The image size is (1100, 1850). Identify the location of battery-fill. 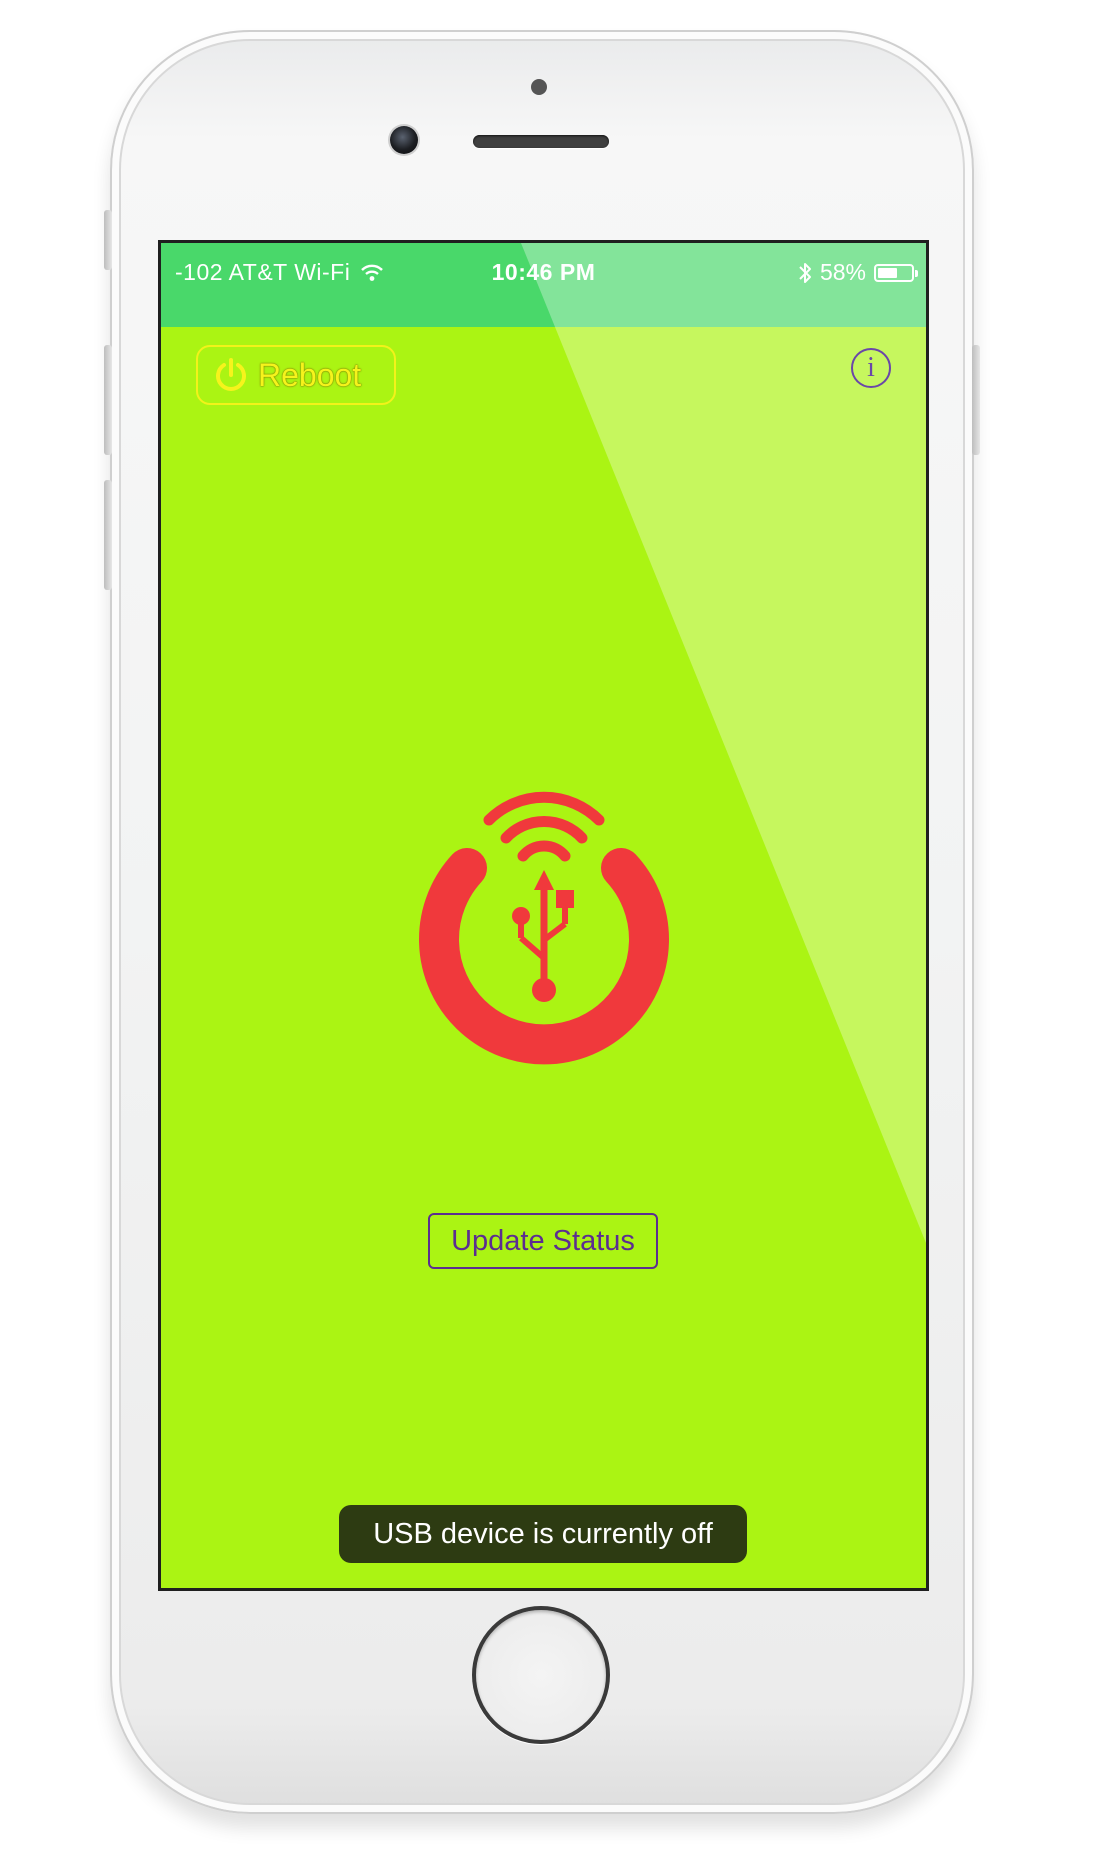
(887, 272).